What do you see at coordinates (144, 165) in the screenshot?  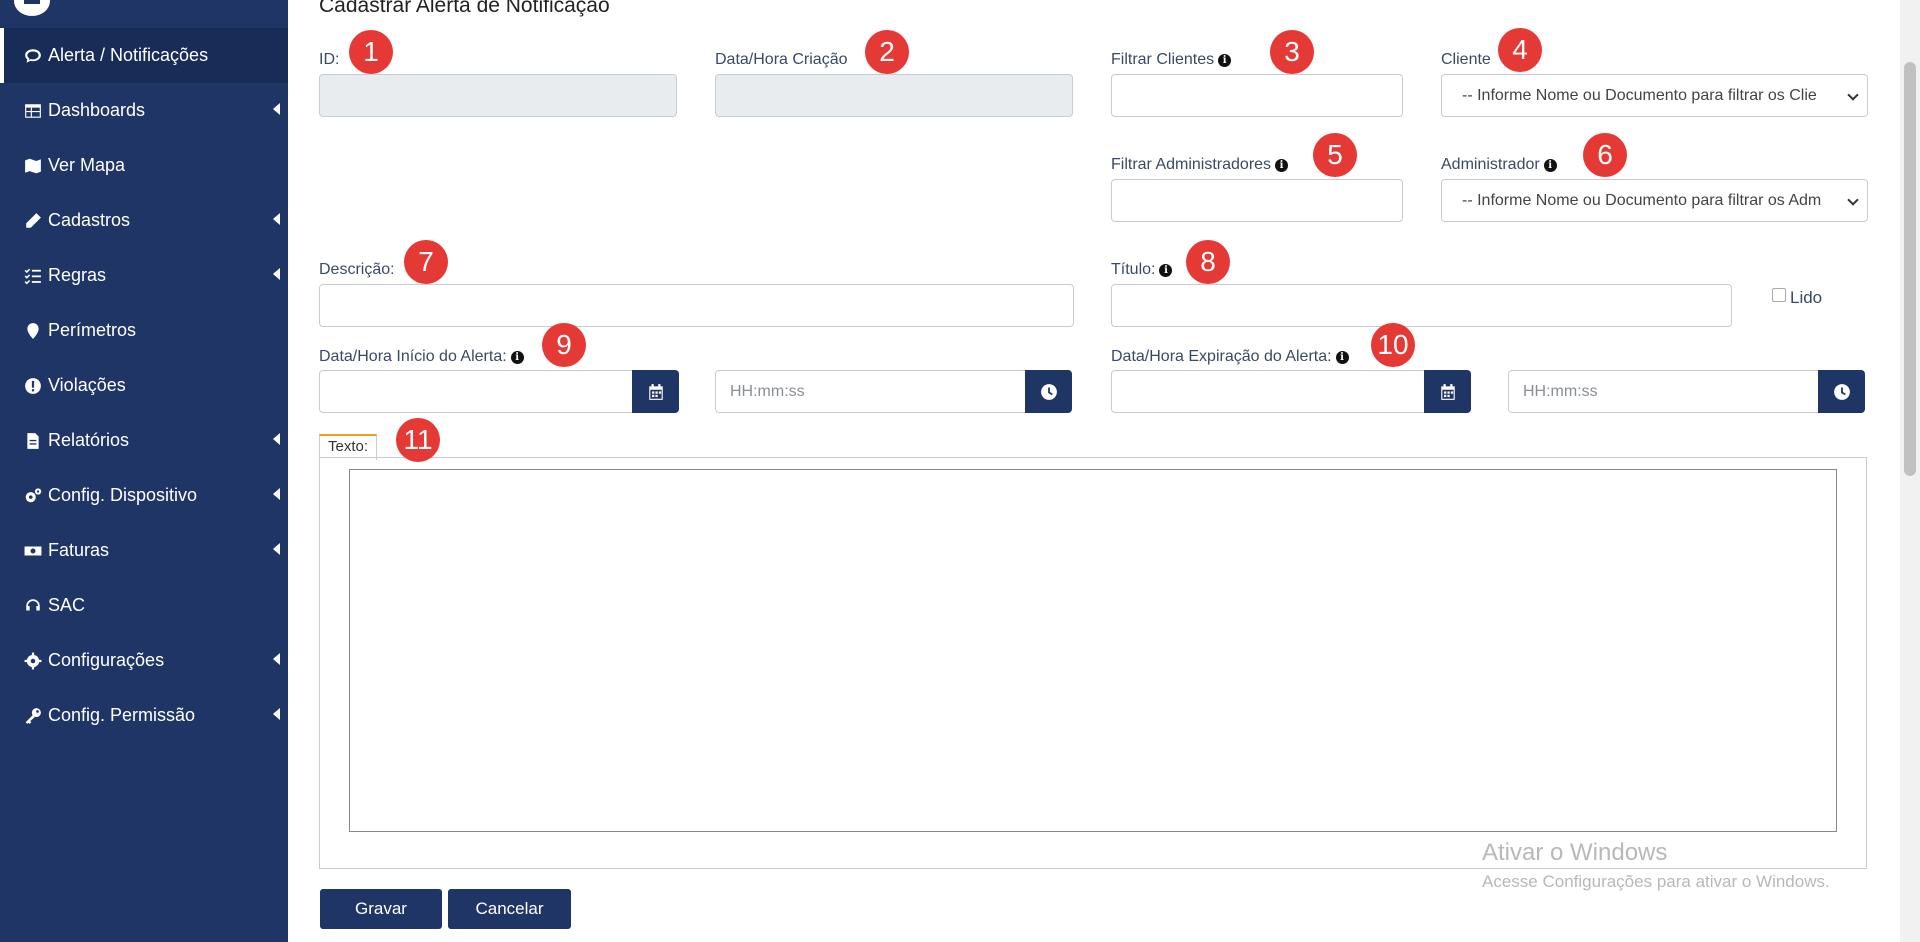 I see `sidebar-item-ver-mapa: Ver Mapa` at bounding box center [144, 165].